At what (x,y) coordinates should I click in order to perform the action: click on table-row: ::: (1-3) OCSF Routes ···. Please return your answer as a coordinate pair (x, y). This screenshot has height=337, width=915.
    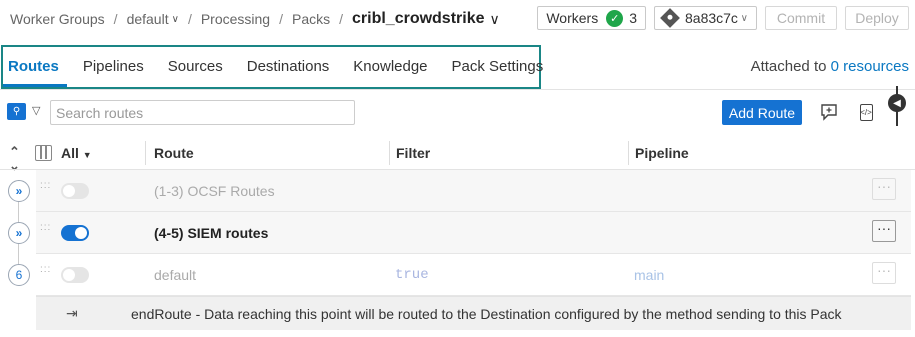
    Looking at the image, I should click on (473, 191).